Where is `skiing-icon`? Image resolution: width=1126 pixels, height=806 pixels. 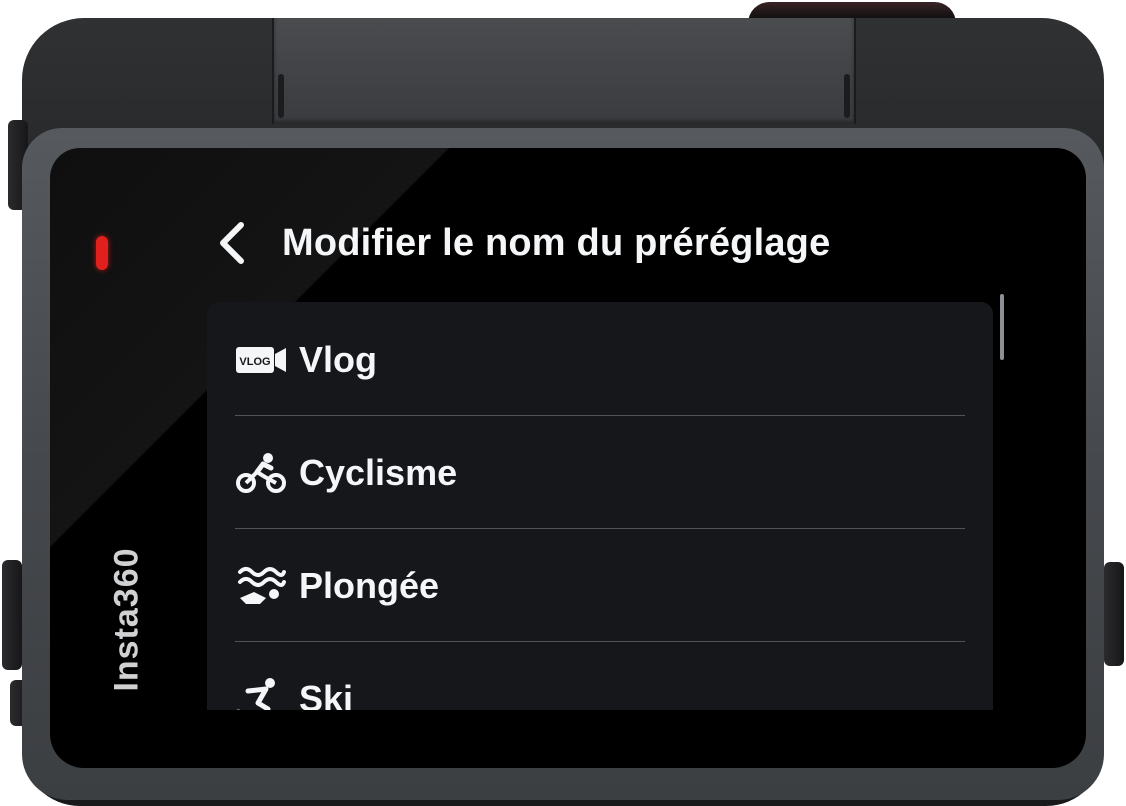
skiing-icon is located at coordinates (261, 693).